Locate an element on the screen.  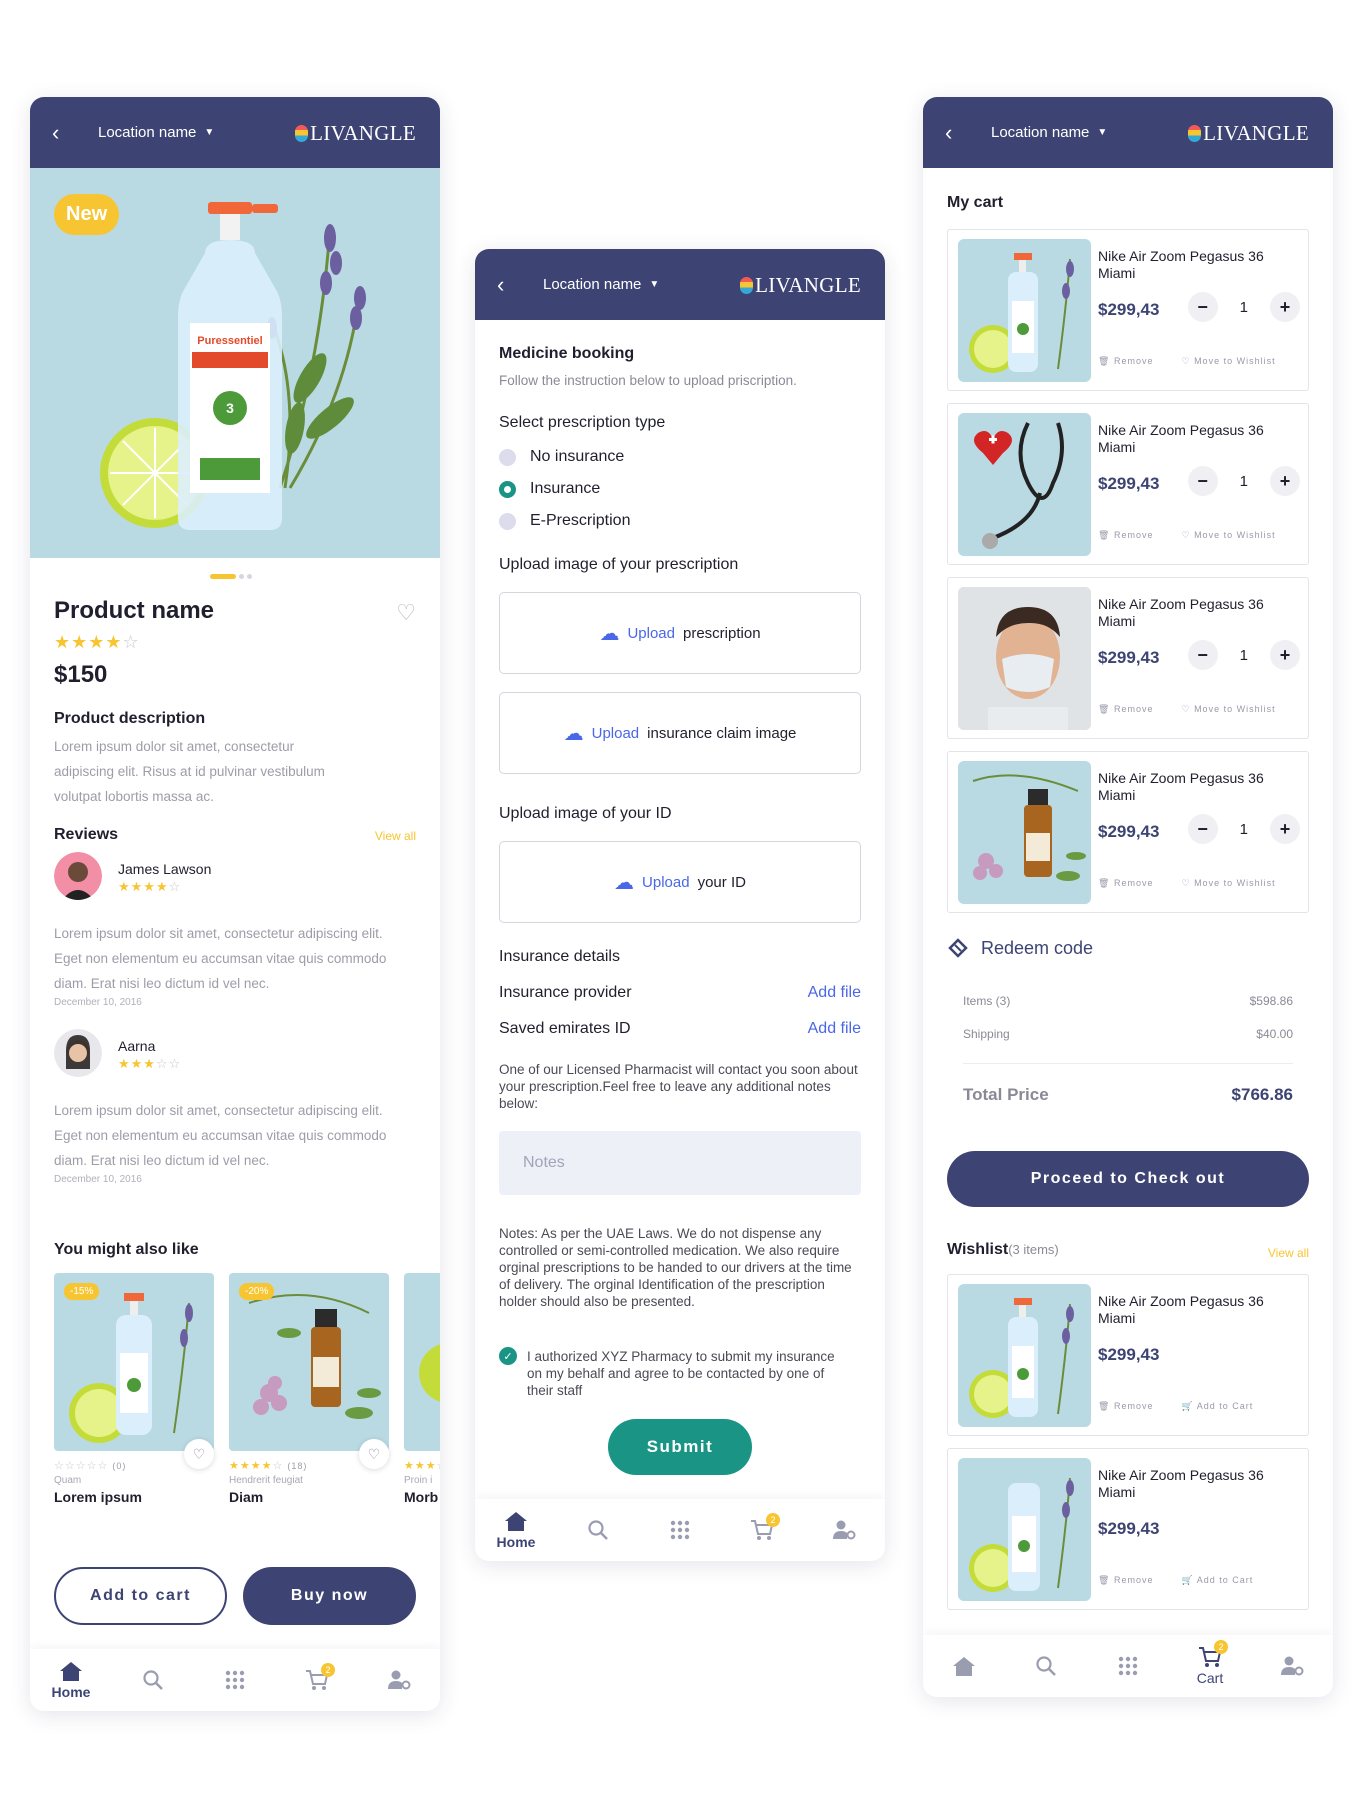
upload-prescription-box: ☁ Upload prescription is located at coordinates (680, 633).